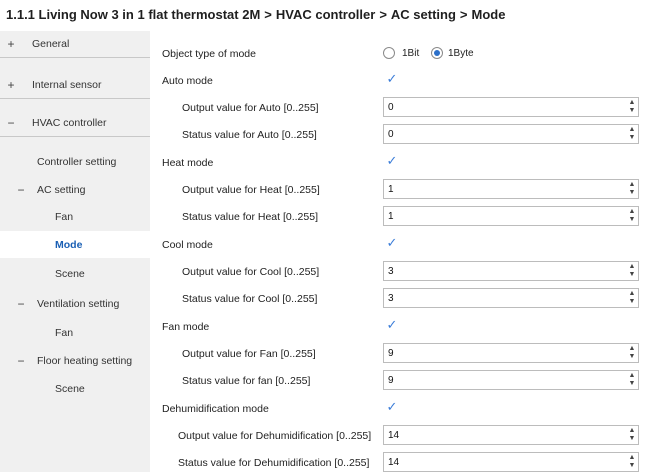 Image resolution: width=645 pixels, height=472 pixels. Describe the element at coordinates (75, 189) in the screenshot. I see `sidebar-item-ac-setting: − AC setting` at that location.